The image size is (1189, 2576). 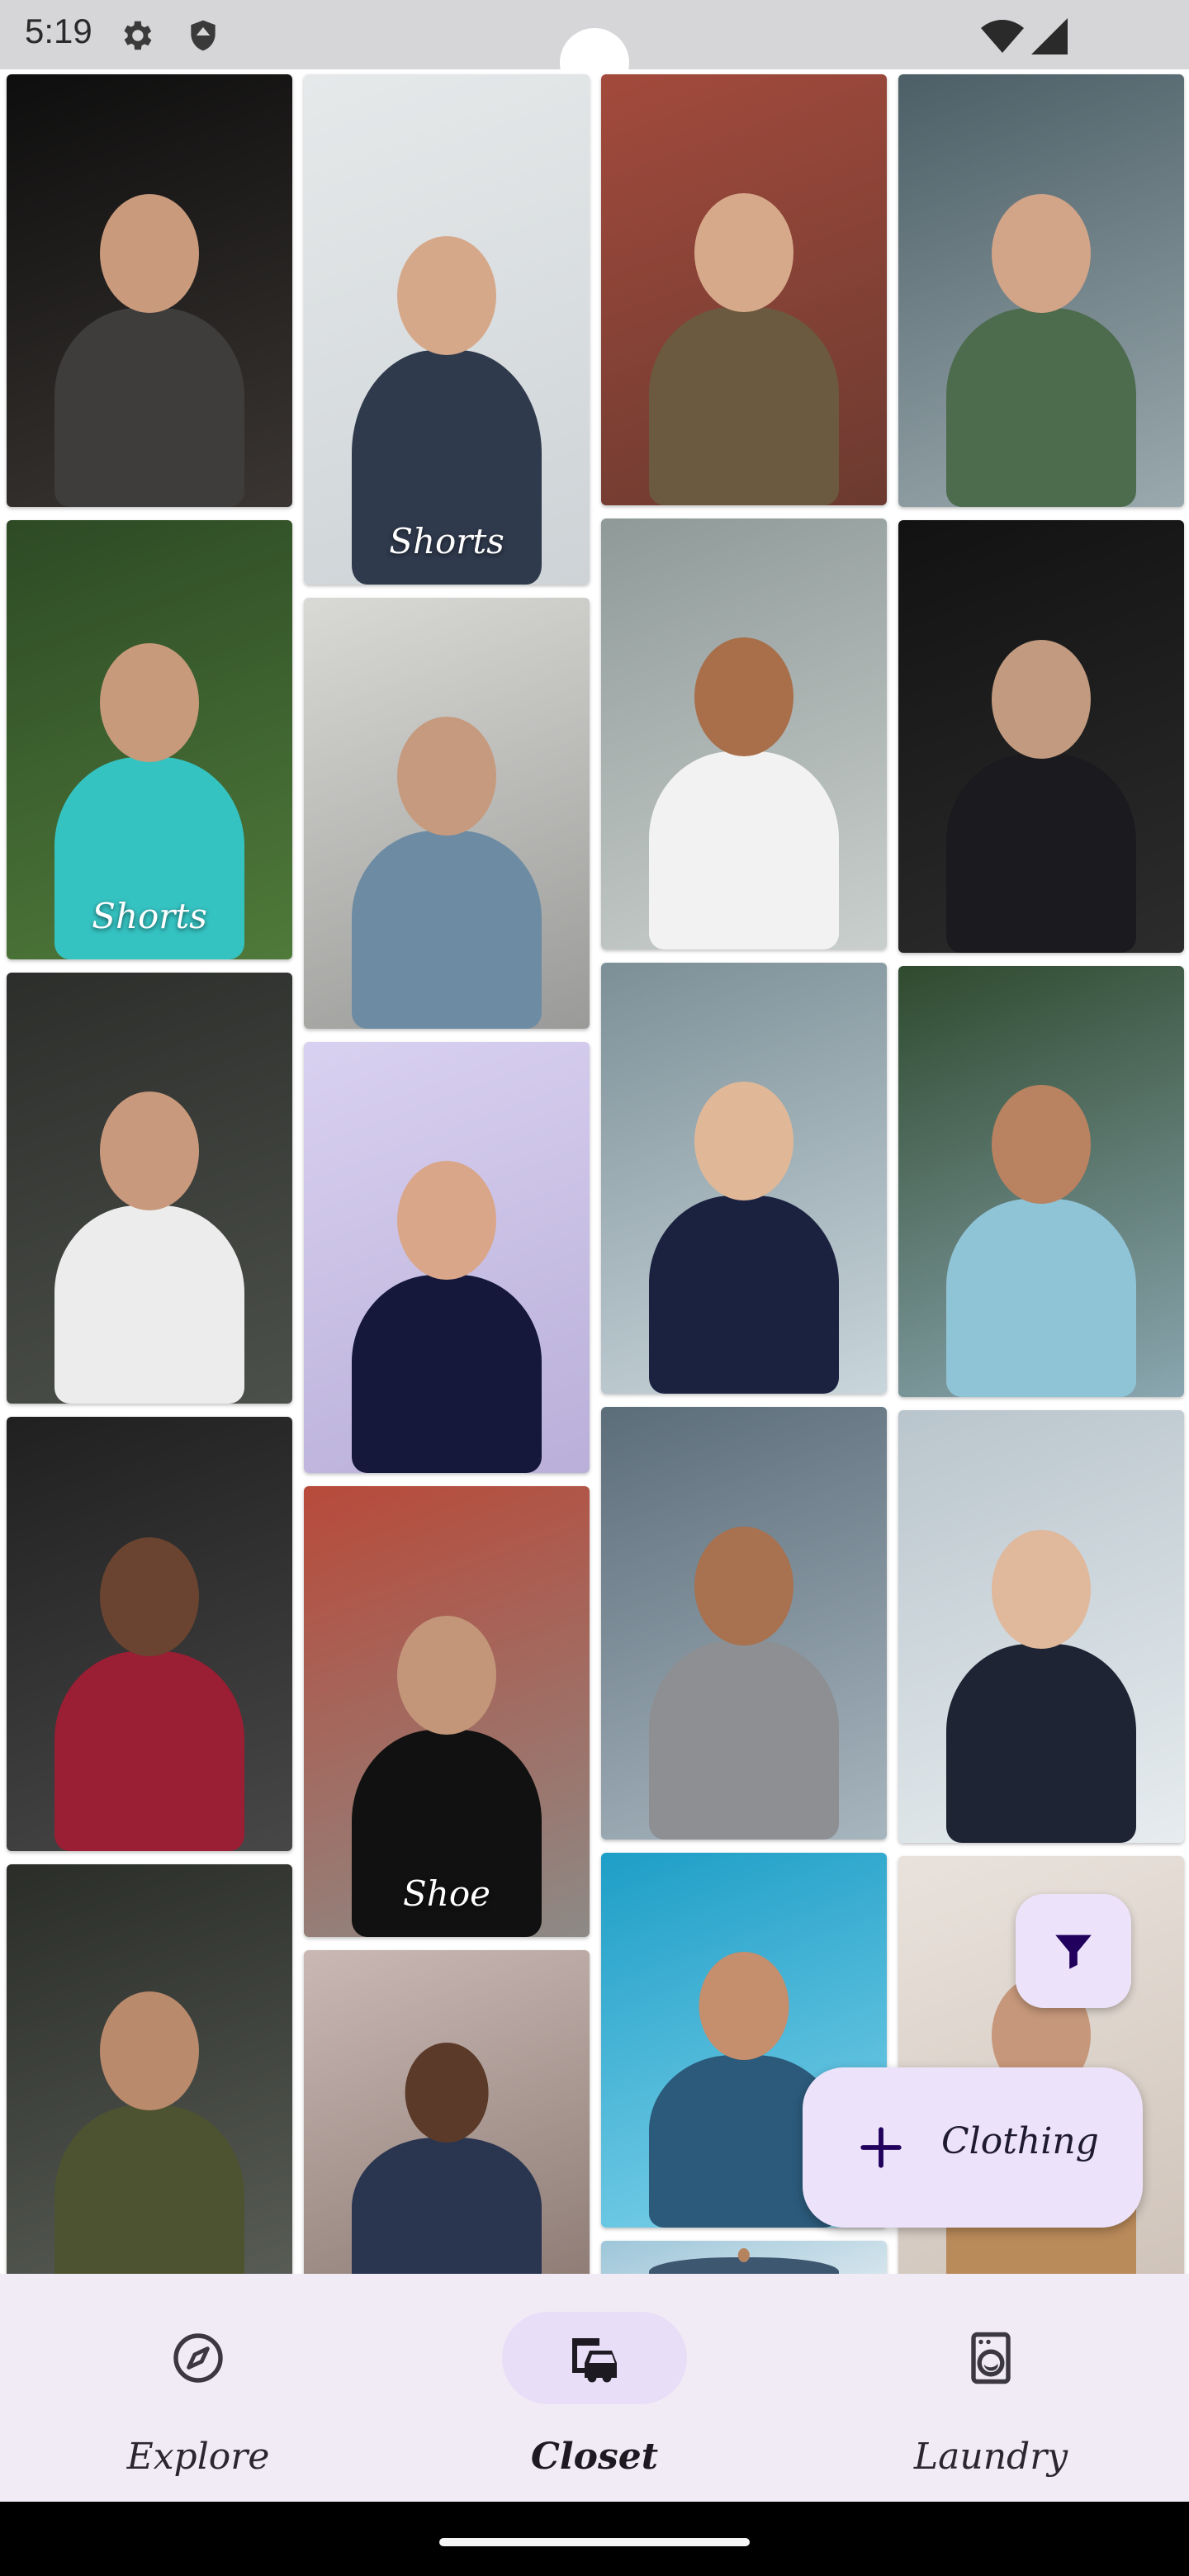 I want to click on photo-man-partial, so click(x=744, y=2257).